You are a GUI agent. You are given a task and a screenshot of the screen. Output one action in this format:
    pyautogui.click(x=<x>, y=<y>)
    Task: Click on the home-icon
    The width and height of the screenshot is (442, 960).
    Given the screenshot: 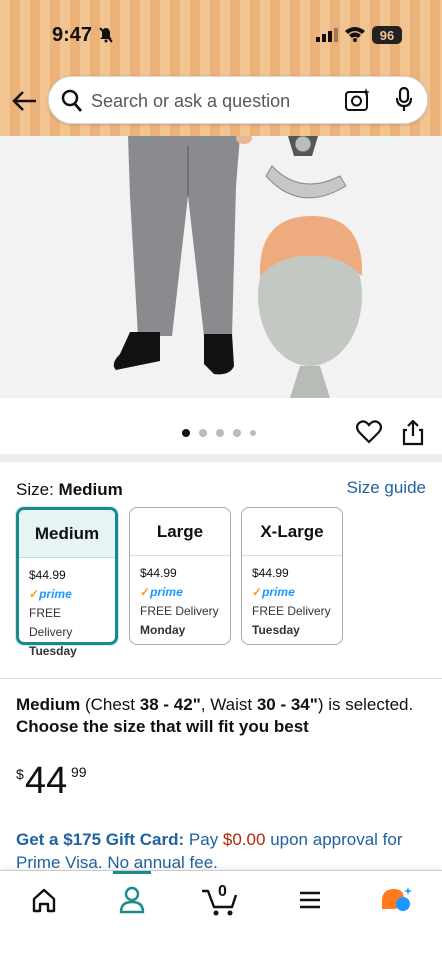 What is the action you would take?
    pyautogui.click(x=44, y=900)
    